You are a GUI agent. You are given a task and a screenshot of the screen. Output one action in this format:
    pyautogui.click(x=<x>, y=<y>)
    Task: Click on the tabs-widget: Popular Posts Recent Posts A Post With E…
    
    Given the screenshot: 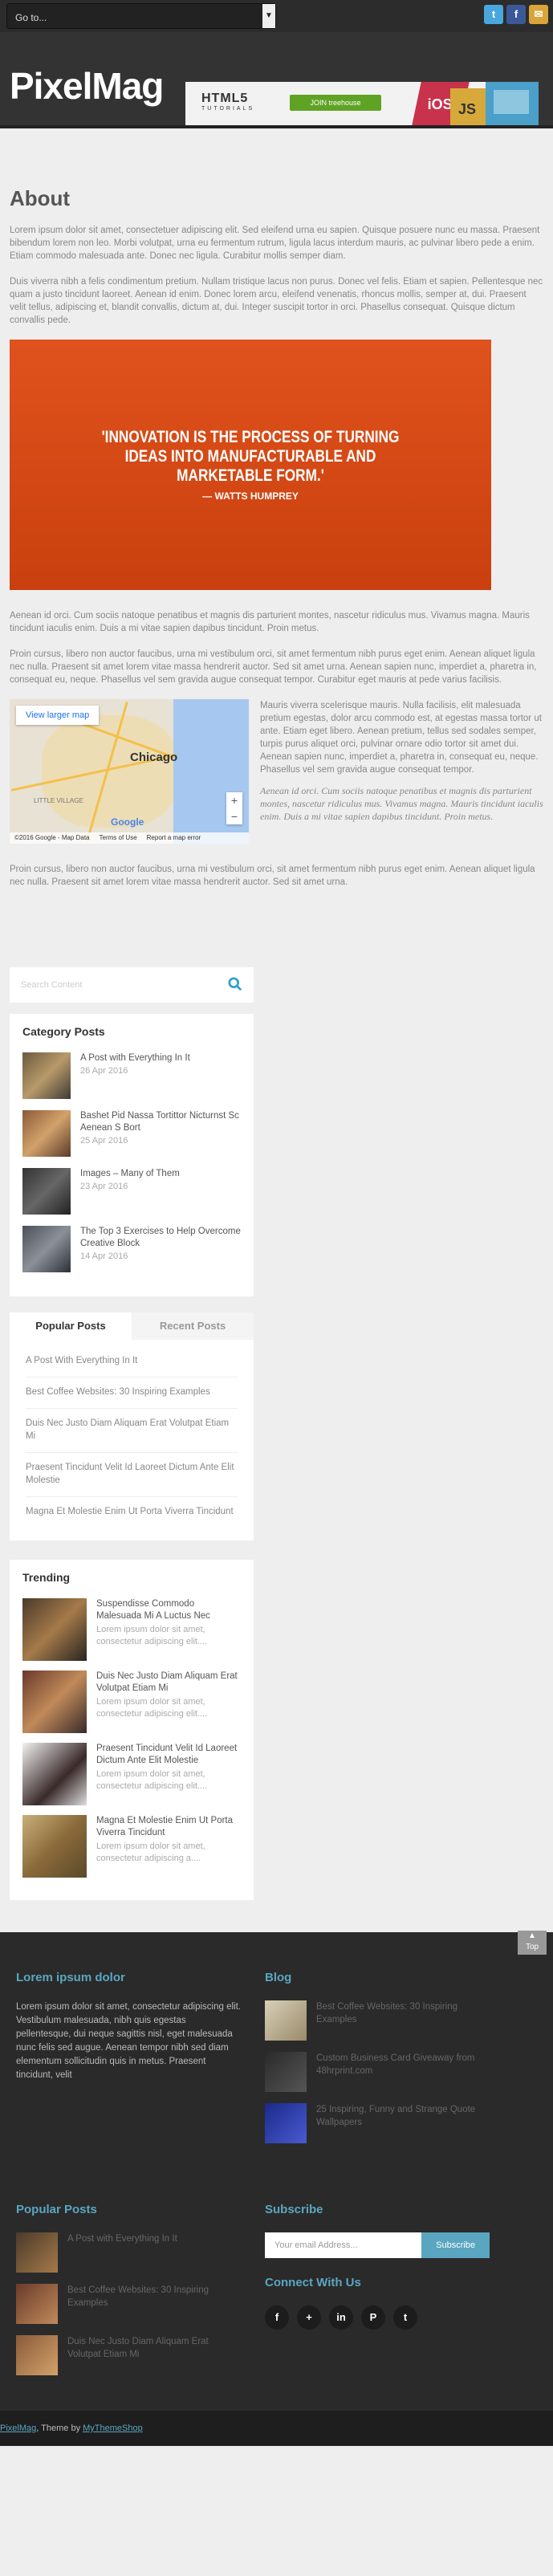 What is the action you would take?
    pyautogui.click(x=132, y=1426)
    